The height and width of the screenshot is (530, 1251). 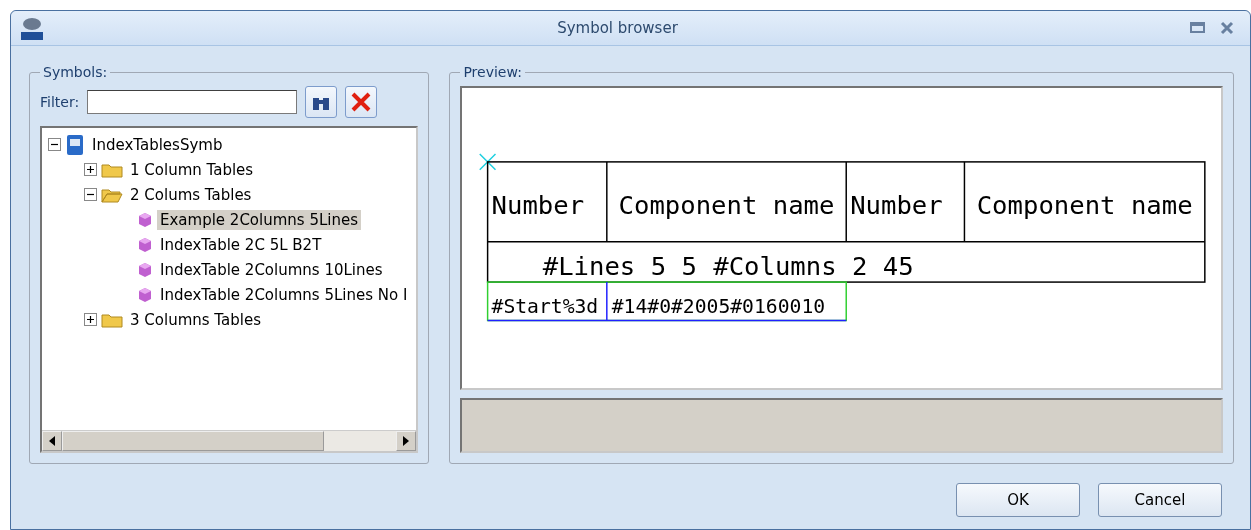 What do you see at coordinates (1227, 28) in the screenshot?
I see `close-icon` at bounding box center [1227, 28].